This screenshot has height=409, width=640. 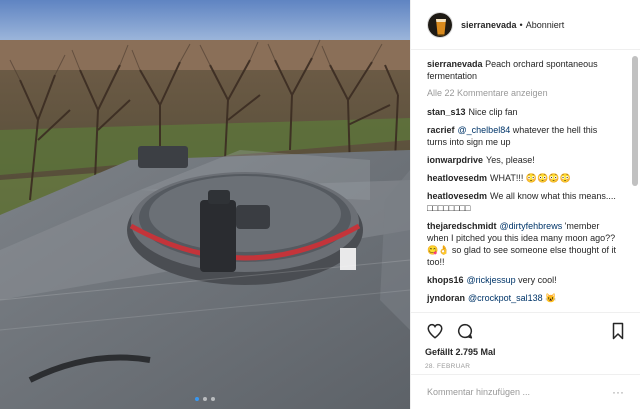 I want to click on likes-count: Gefällt 2.795 Mal, so click(x=526, y=352).